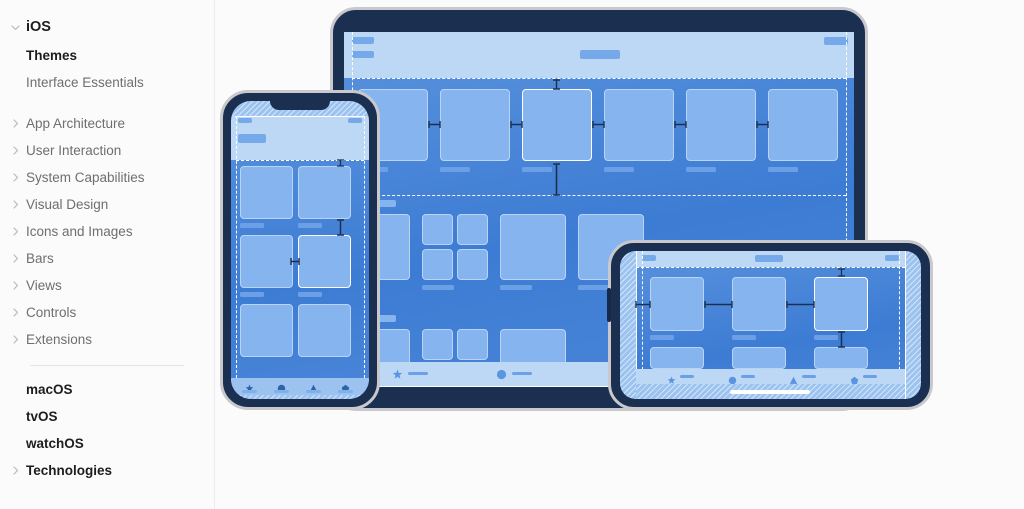  I want to click on phone-landscape-side-button, so click(609, 305).